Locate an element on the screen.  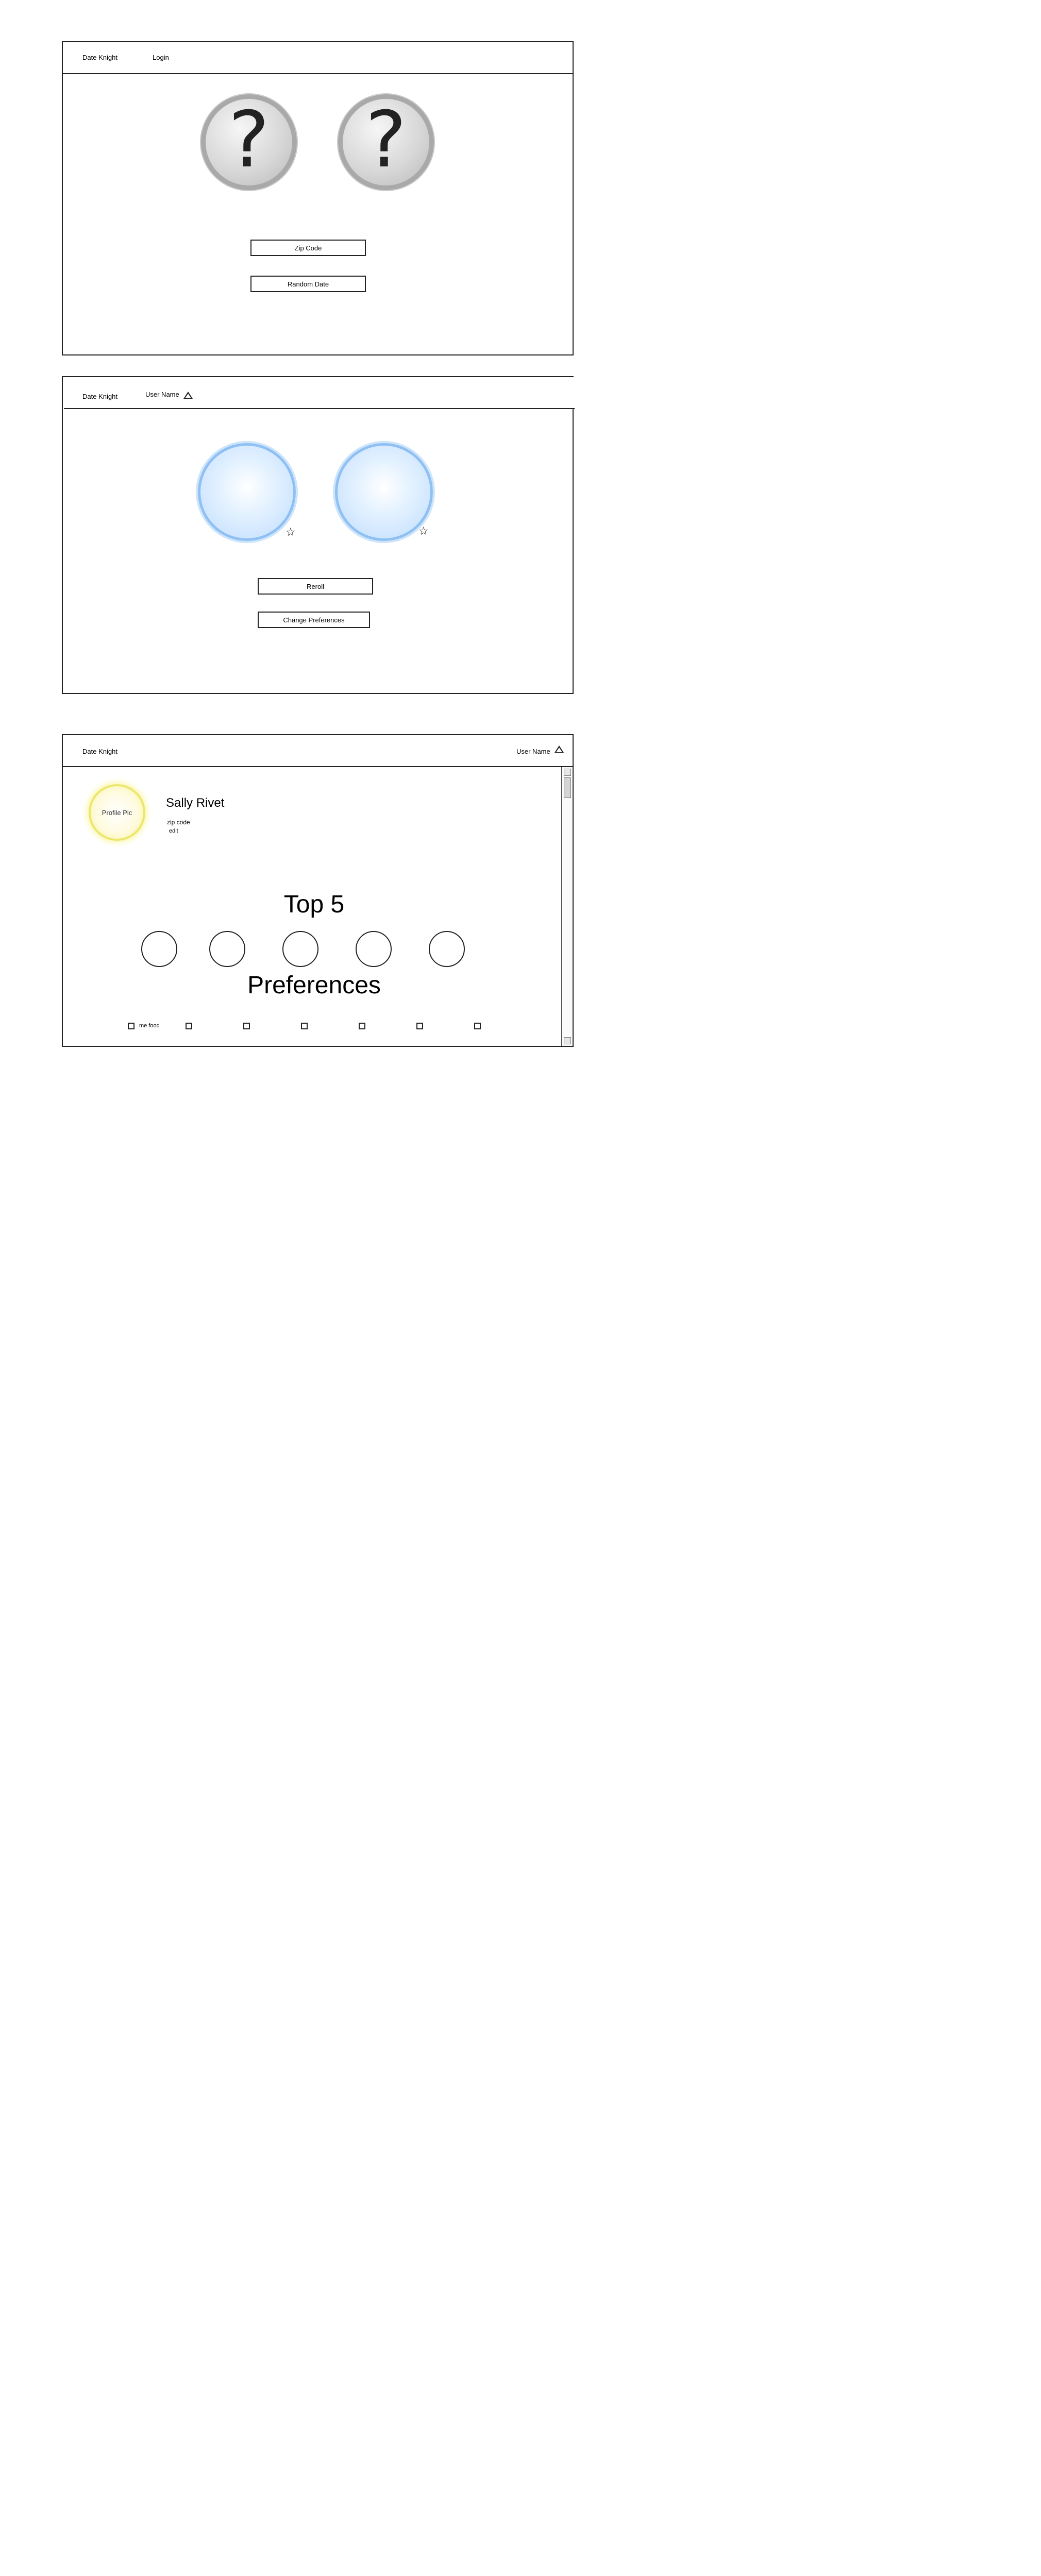
profile-picture: Profile Pic is located at coordinates (117, 812).